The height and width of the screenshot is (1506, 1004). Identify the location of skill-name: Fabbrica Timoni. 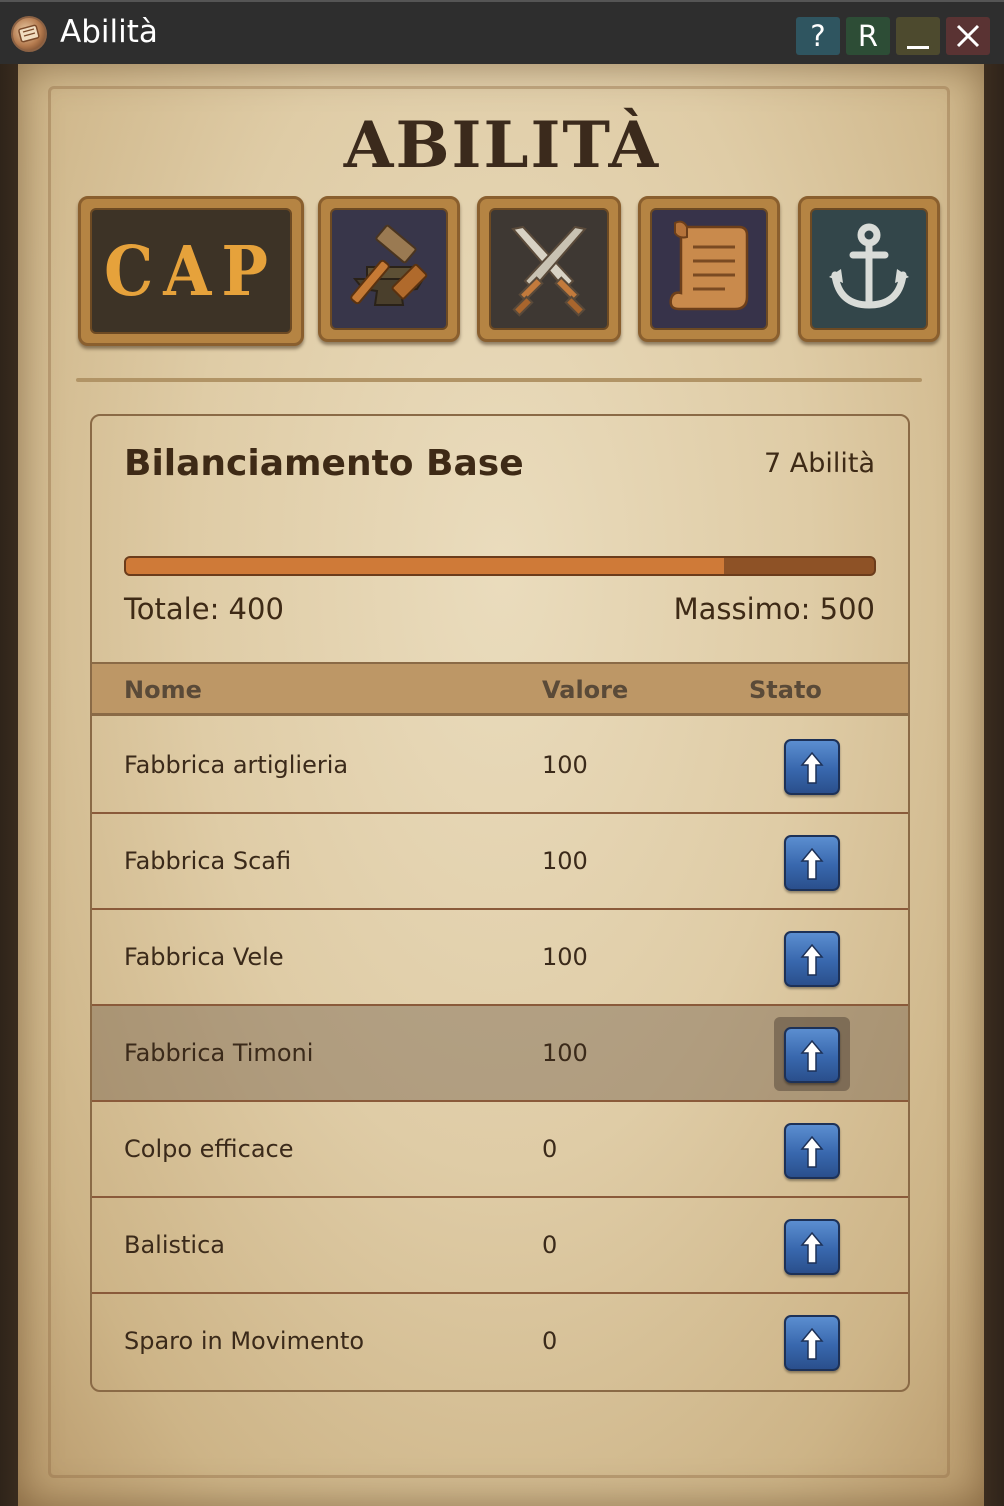
(219, 1053).